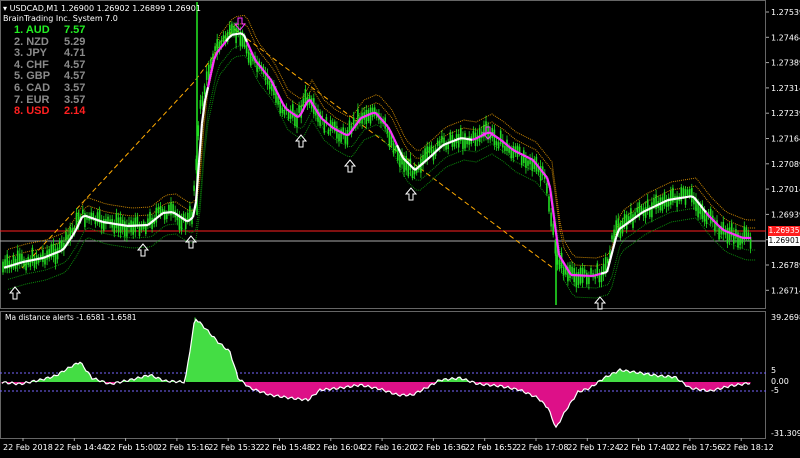 This screenshot has width=800, height=458. I want to click on strength-value: 7.57, so click(84, 31).